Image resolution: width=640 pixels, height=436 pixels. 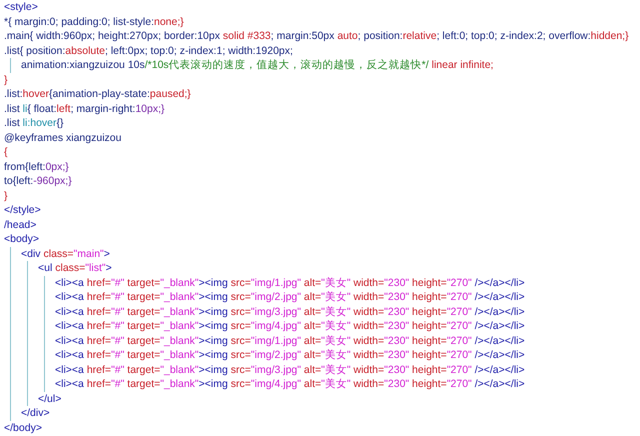 What do you see at coordinates (36, 413) in the screenshot?
I see `code-line: </div>` at bounding box center [36, 413].